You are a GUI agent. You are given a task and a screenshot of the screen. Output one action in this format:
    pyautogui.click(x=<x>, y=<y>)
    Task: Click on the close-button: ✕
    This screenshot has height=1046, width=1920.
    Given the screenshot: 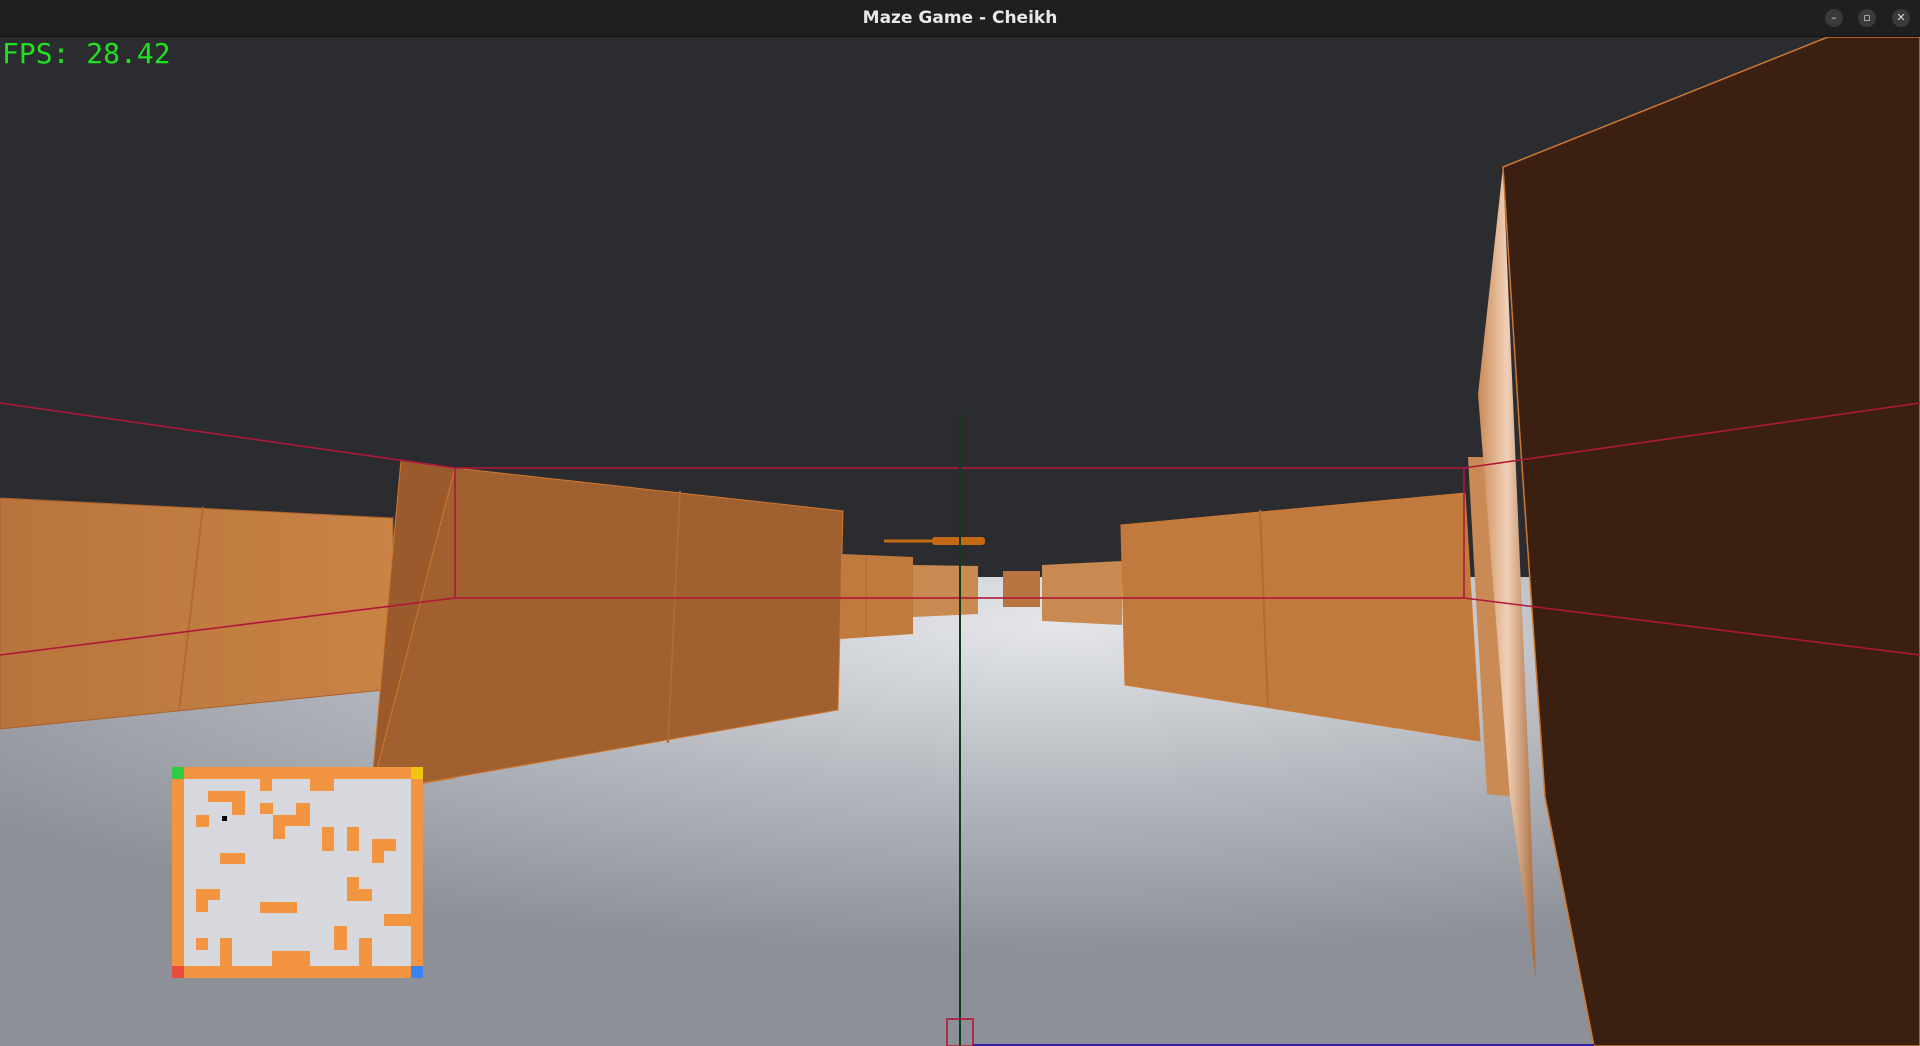 What is the action you would take?
    pyautogui.click(x=1901, y=18)
    